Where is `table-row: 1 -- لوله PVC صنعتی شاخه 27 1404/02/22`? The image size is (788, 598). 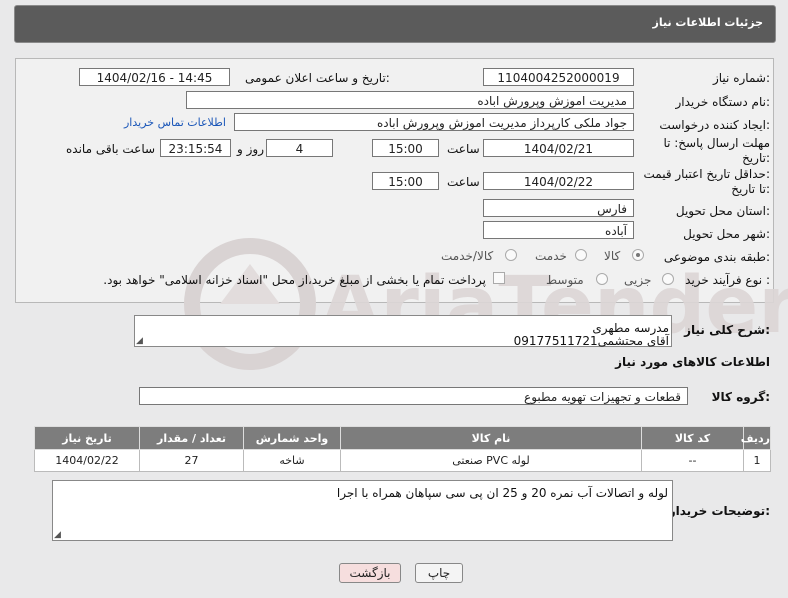
table-row: 1 -- لوله PVC صنعتی شاخه 27 1404/02/22 is located at coordinates (402, 460).